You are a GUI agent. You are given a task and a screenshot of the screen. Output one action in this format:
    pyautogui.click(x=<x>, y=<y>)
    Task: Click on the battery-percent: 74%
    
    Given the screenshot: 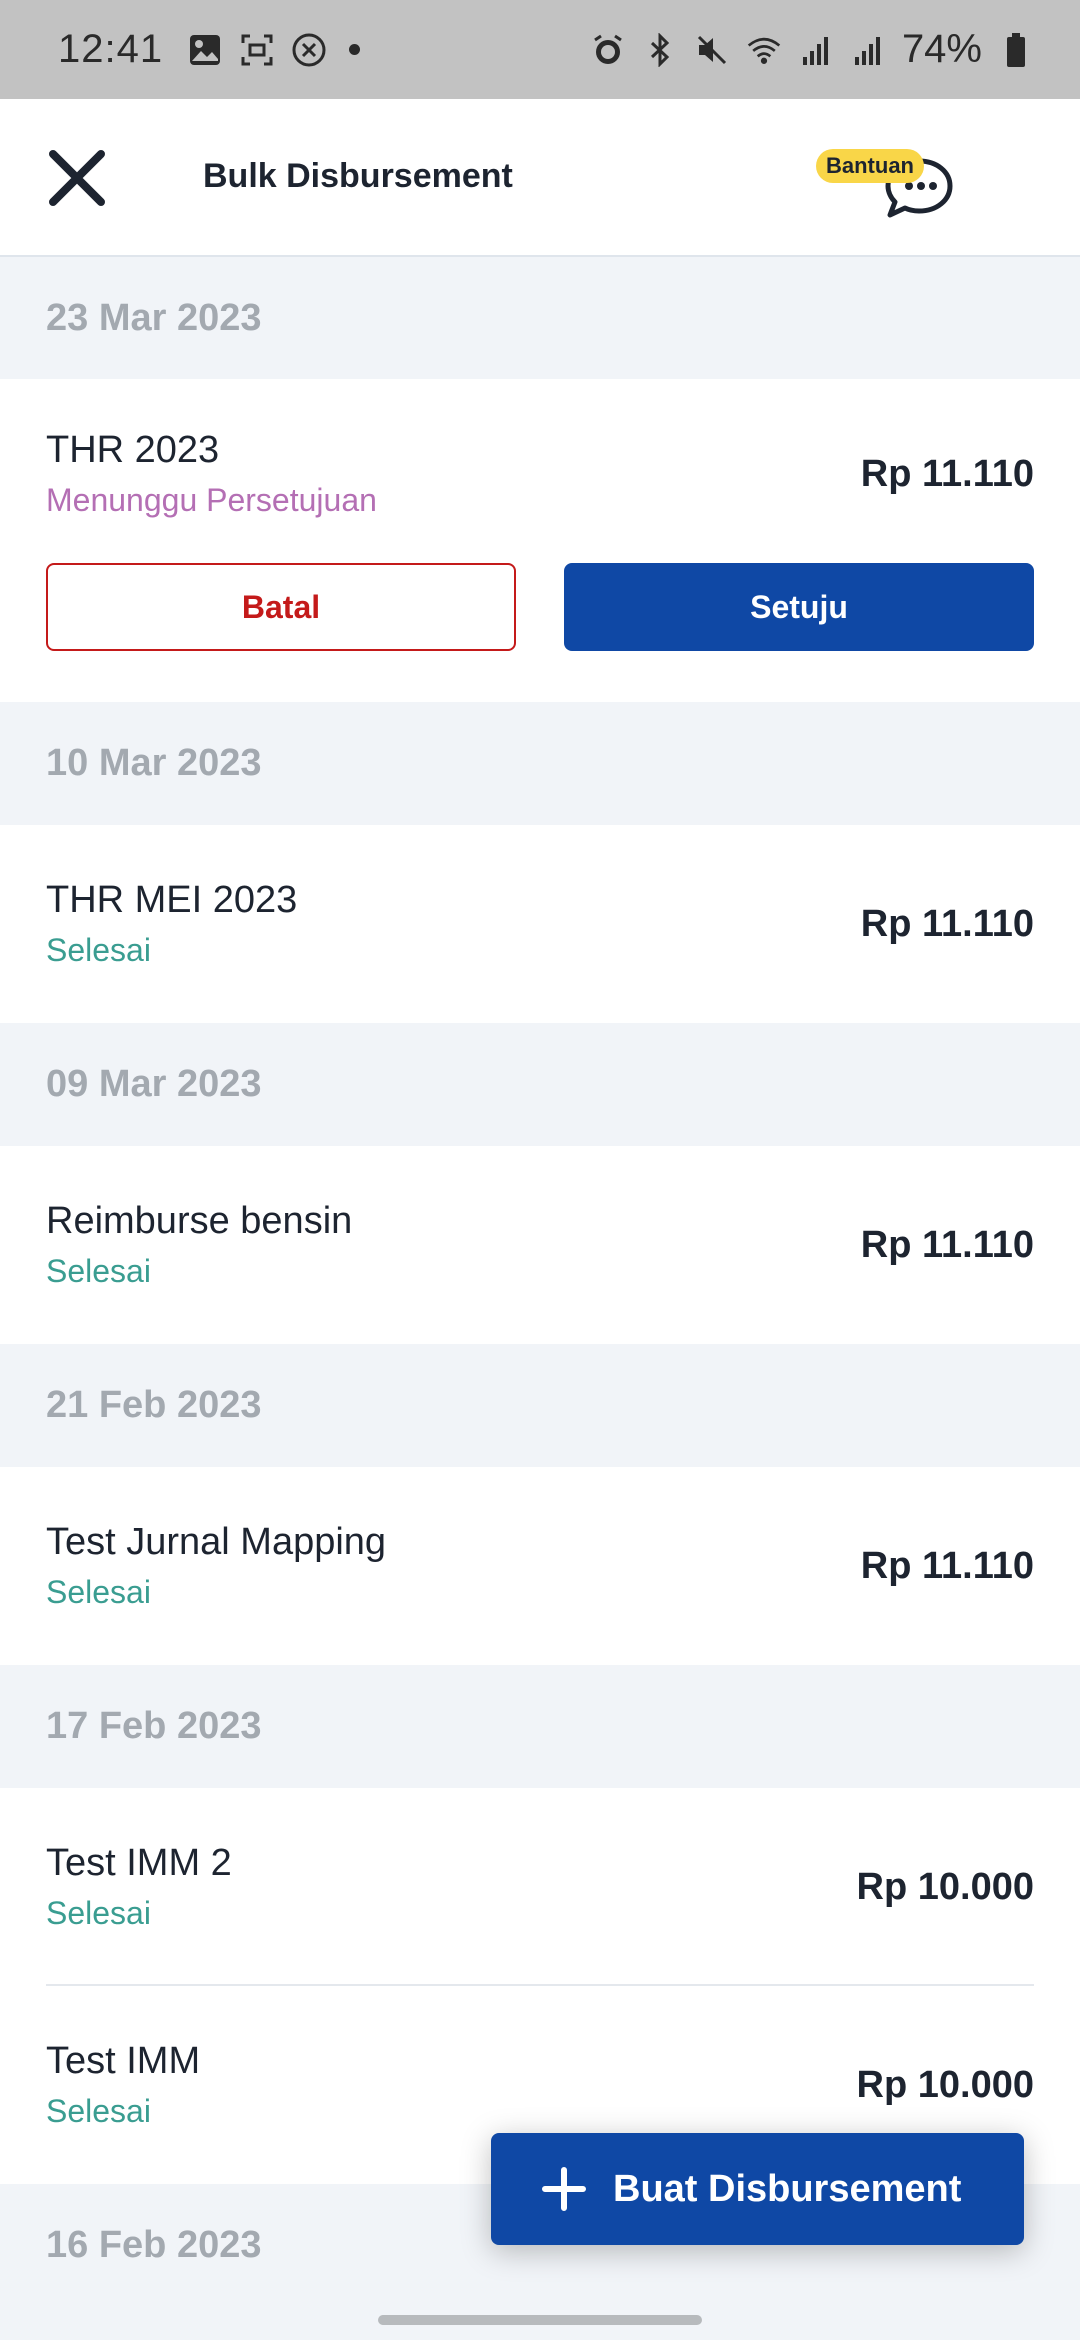 What is the action you would take?
    pyautogui.click(x=941, y=49)
    